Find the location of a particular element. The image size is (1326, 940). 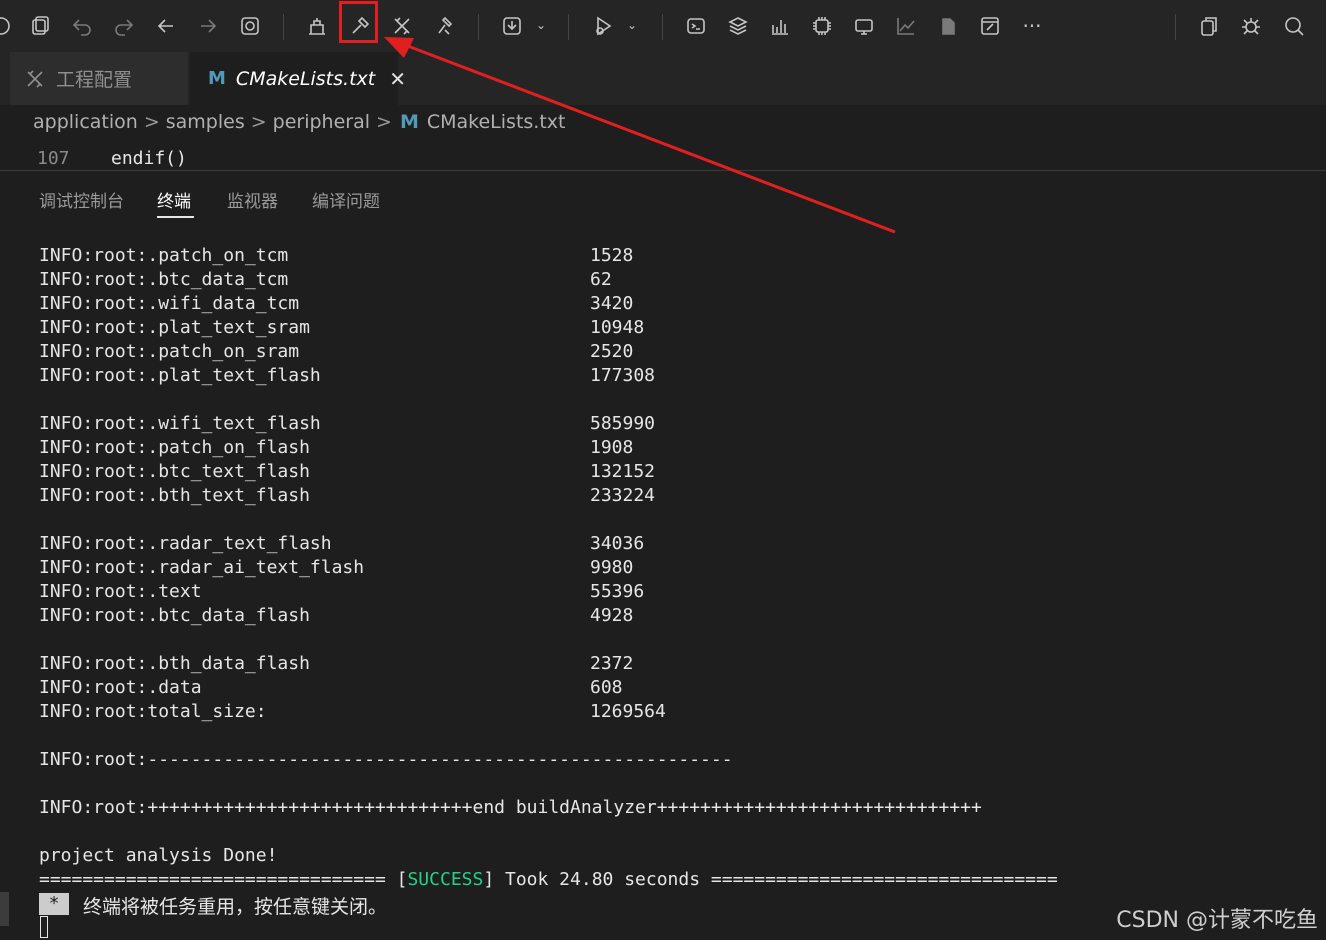

tools-icon is located at coordinates (35, 79).